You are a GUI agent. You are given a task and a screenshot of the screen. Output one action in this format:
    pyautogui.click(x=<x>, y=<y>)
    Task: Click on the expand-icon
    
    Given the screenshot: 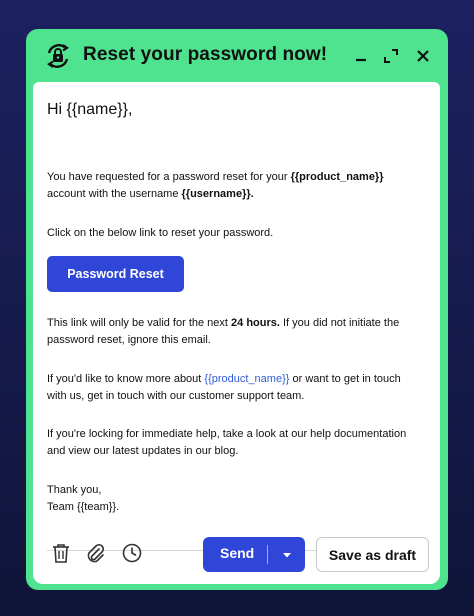 What is the action you would take?
    pyautogui.click(x=391, y=56)
    